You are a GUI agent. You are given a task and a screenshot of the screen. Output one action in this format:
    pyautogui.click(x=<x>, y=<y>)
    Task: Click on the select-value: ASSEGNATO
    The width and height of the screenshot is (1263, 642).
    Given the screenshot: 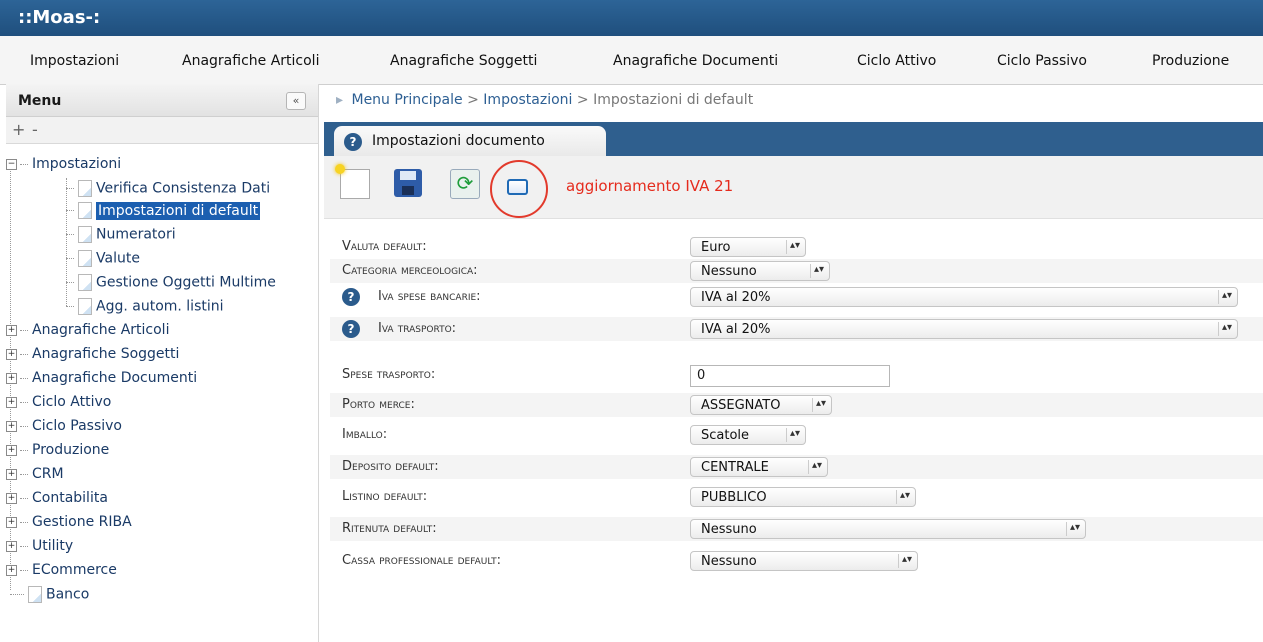 What is the action you would take?
    pyautogui.click(x=741, y=405)
    